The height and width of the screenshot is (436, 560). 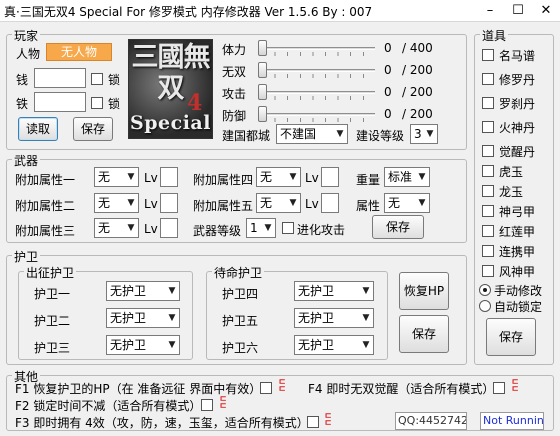 I want to click on weapon-attr-1-value: 无, so click(x=104, y=177).